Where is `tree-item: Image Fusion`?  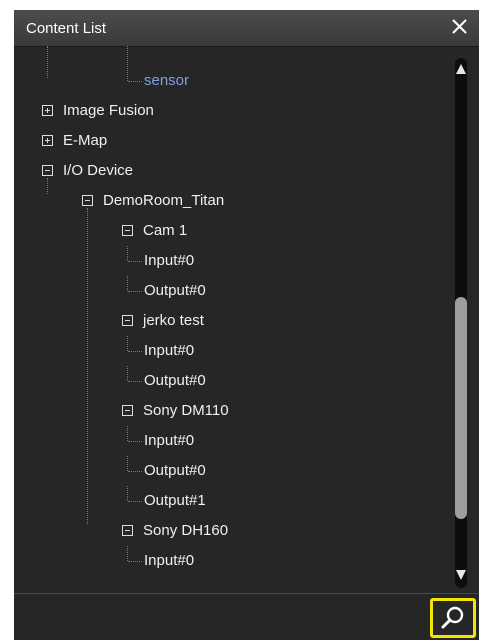 tree-item: Image Fusion is located at coordinates (108, 111).